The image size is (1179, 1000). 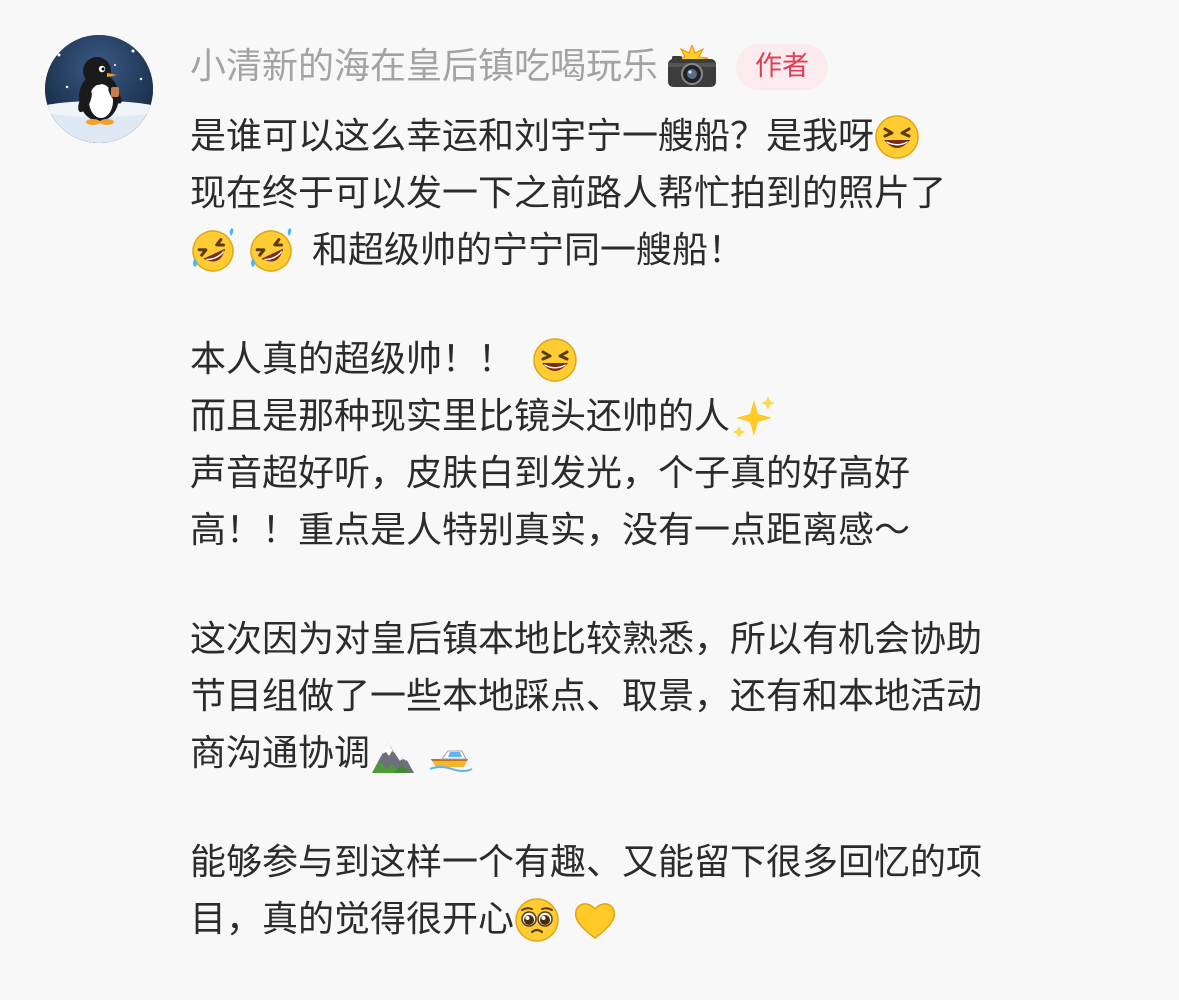 I want to click on text-line: 现在终于可以发一下之前路人帮忙拍到的照片了, so click(x=670, y=193).